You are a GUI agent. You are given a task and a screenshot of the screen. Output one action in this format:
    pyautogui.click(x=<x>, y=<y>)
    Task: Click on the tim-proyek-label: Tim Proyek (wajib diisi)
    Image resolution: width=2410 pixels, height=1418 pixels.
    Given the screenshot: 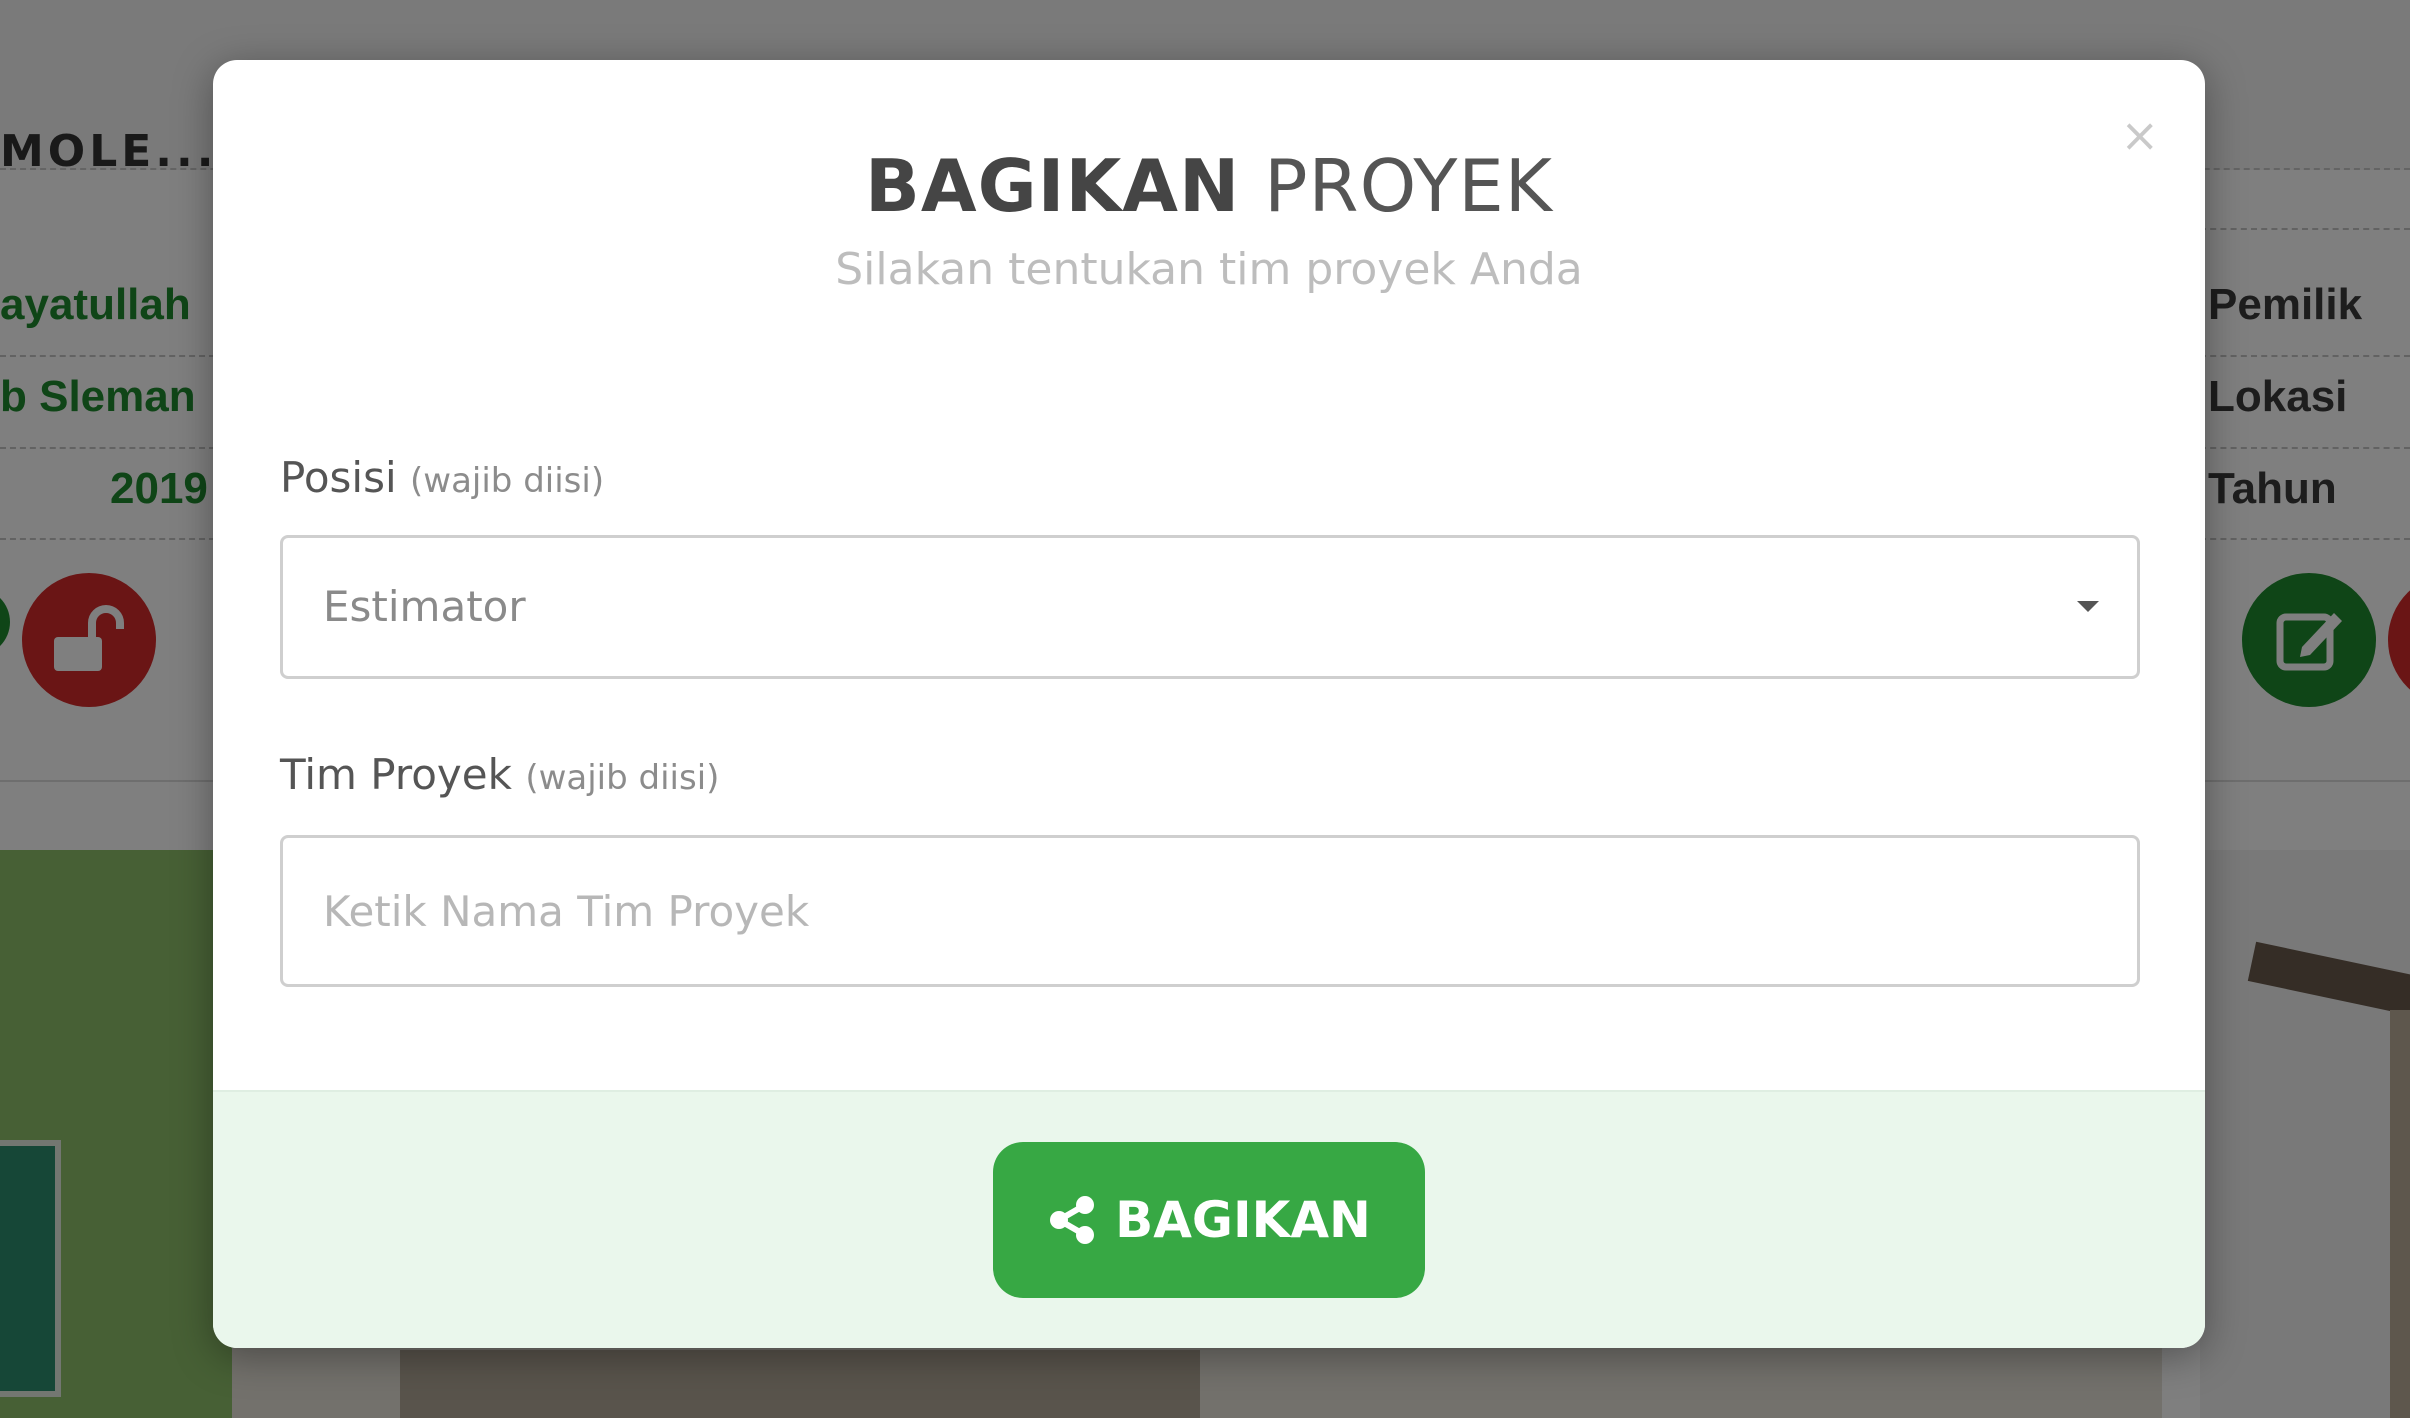 What is the action you would take?
    pyautogui.click(x=499, y=774)
    